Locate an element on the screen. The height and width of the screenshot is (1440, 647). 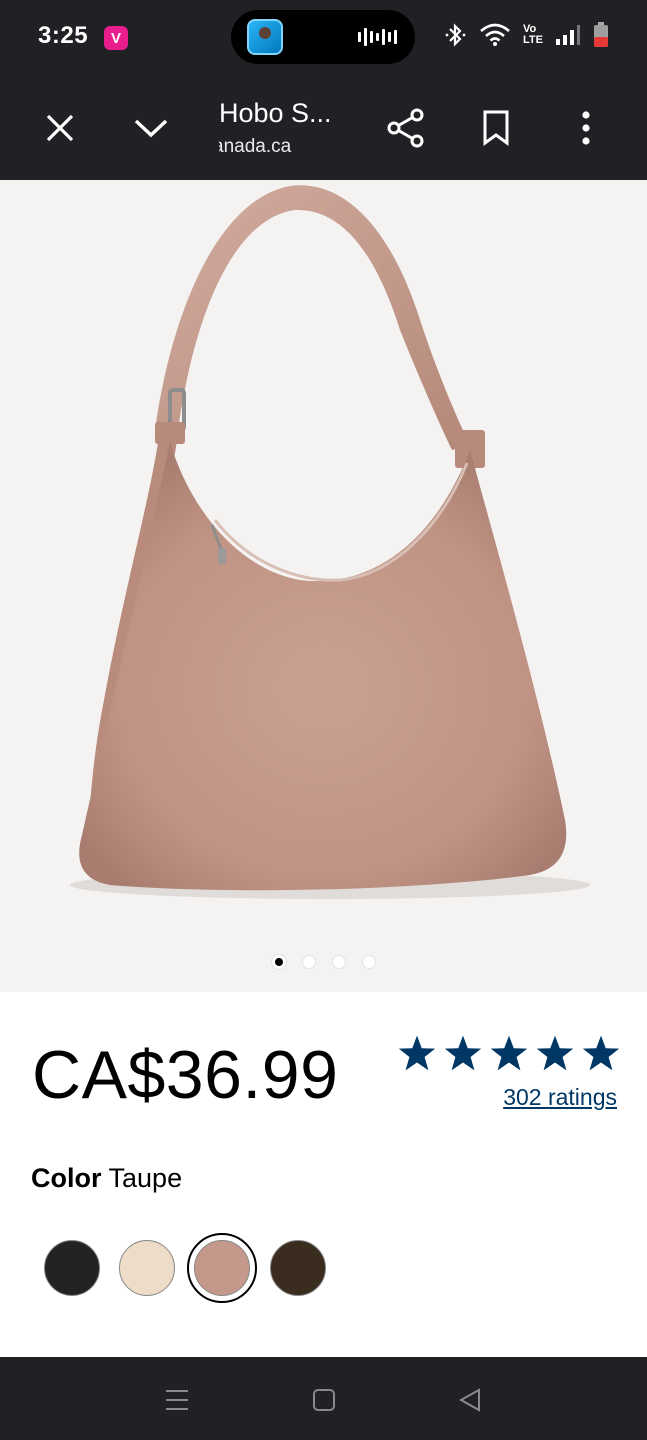
system-nav-bar is located at coordinates (323, 1398).